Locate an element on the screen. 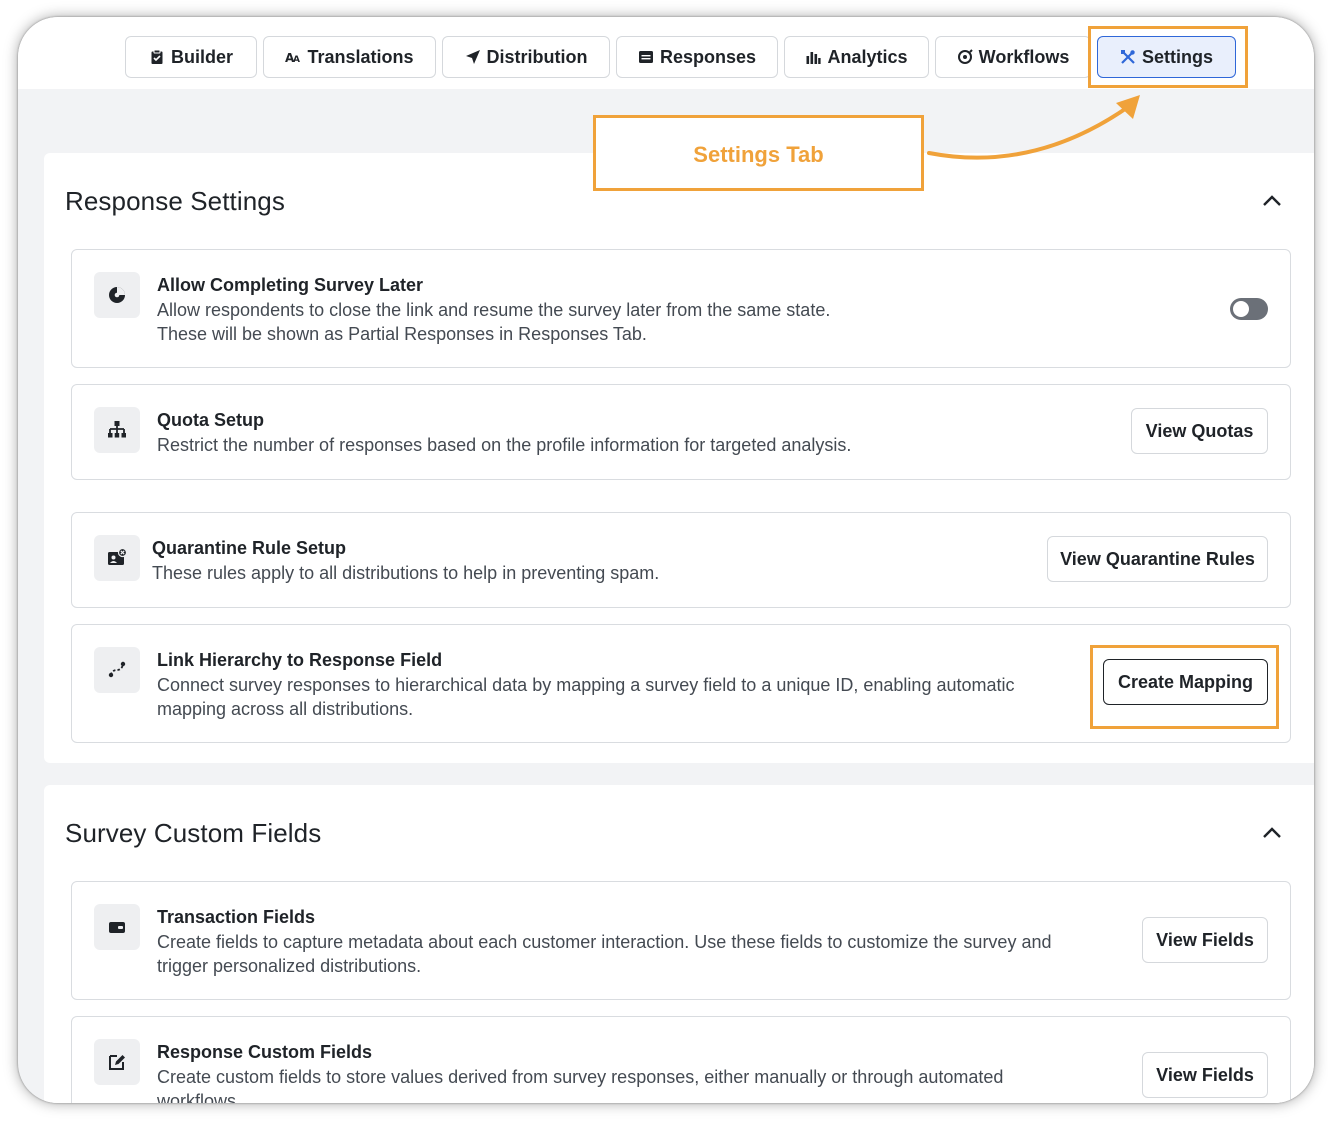 This screenshot has height=1122, width=1328. pie-clock-icon is located at coordinates (117, 295).